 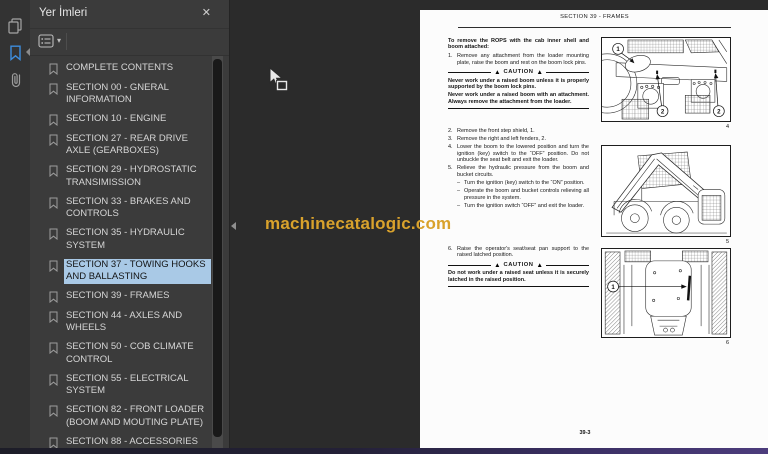 What do you see at coordinates (496, 131) in the screenshot?
I see `step-text: Remove the front step shield, 1.` at bounding box center [496, 131].